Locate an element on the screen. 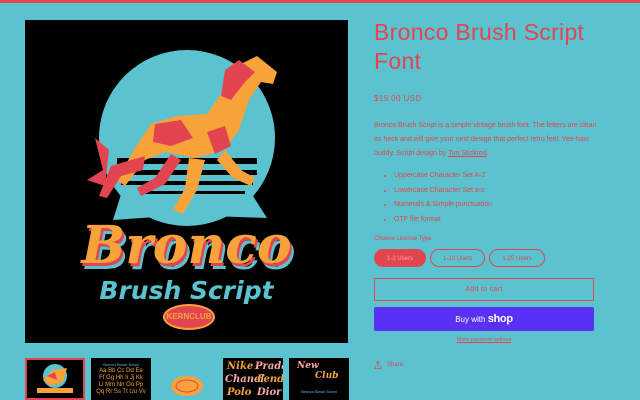 Image resolution: width=640 pixels, height=400 pixels. license-option-1-25-users: 1-25 Users is located at coordinates (517, 258).